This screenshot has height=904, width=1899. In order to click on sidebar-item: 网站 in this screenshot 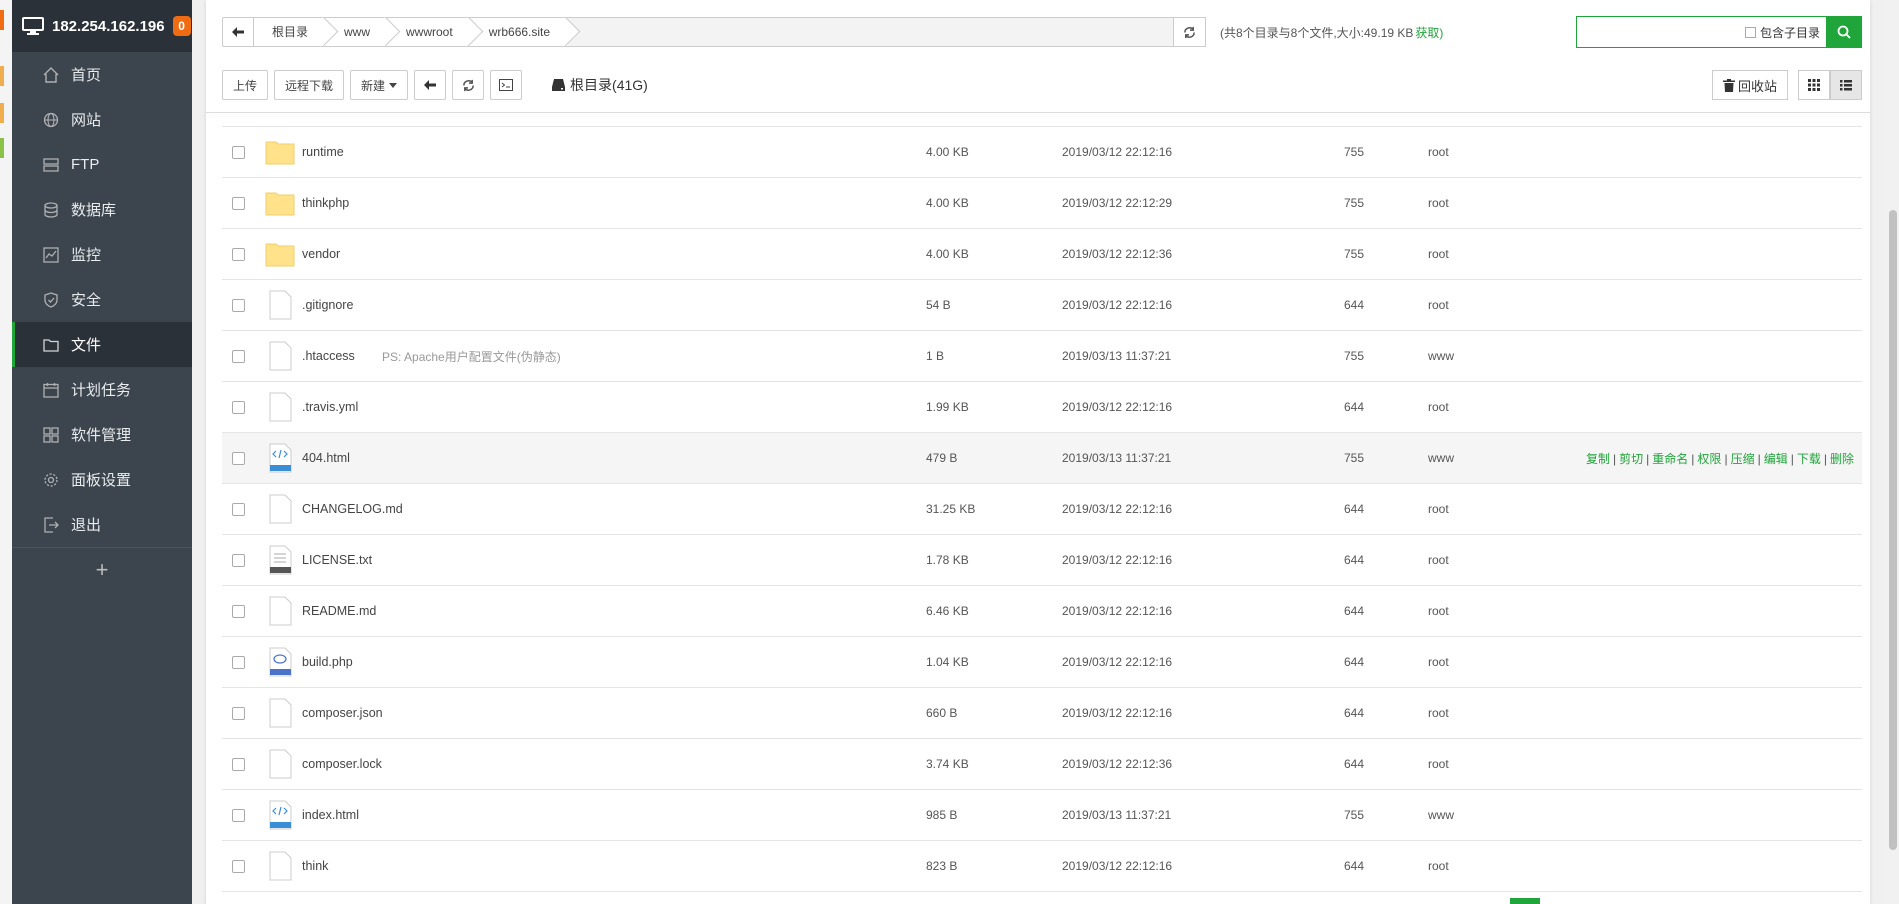, I will do `click(102, 119)`.